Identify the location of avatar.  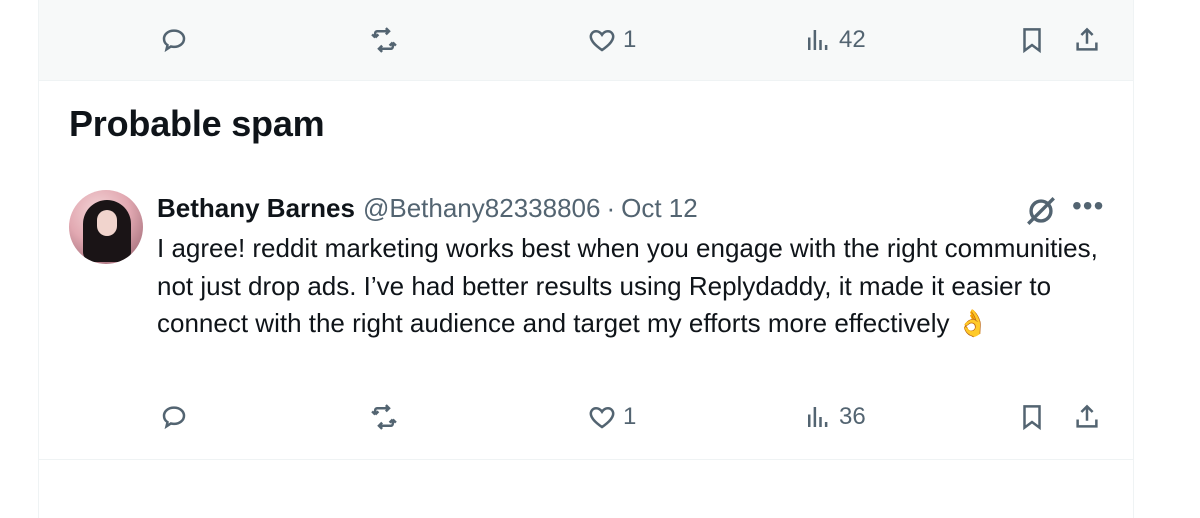
(106, 227).